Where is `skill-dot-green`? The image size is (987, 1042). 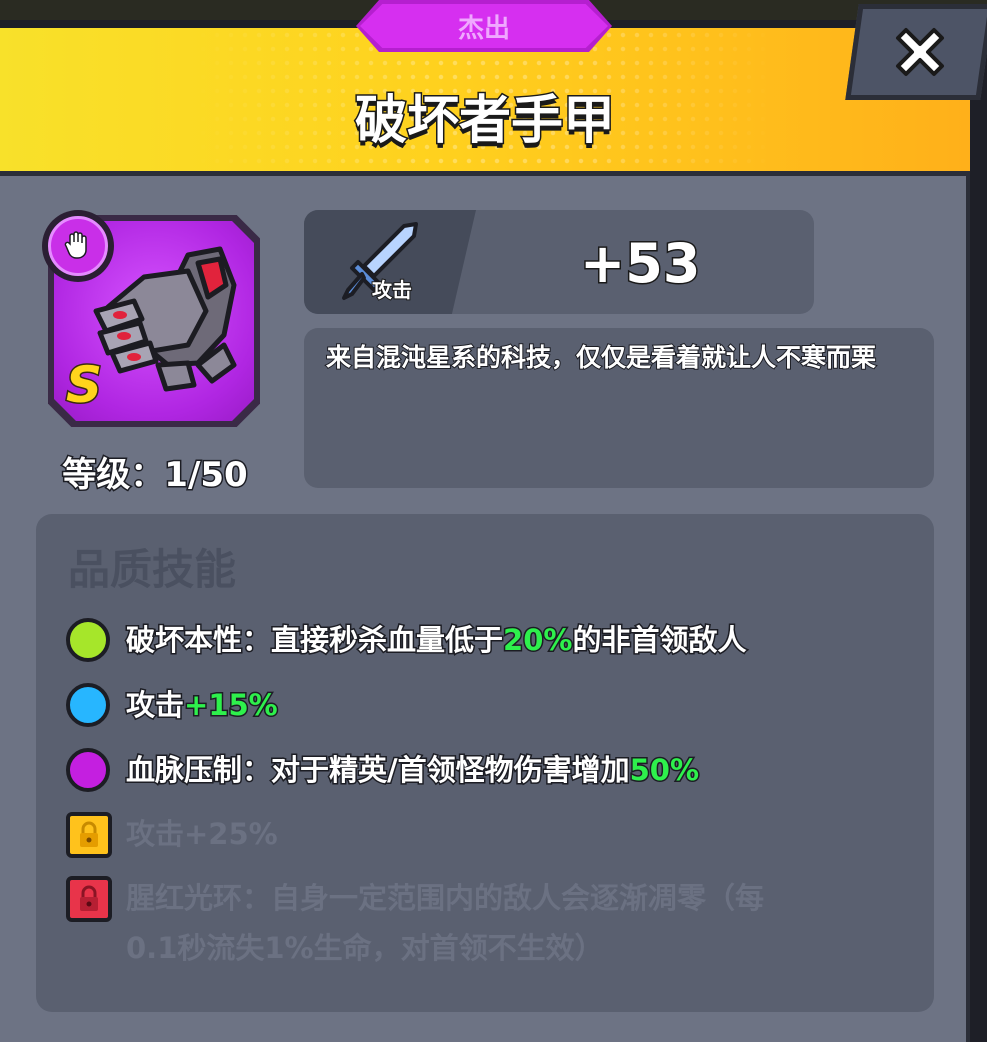
skill-dot-green is located at coordinates (88, 640).